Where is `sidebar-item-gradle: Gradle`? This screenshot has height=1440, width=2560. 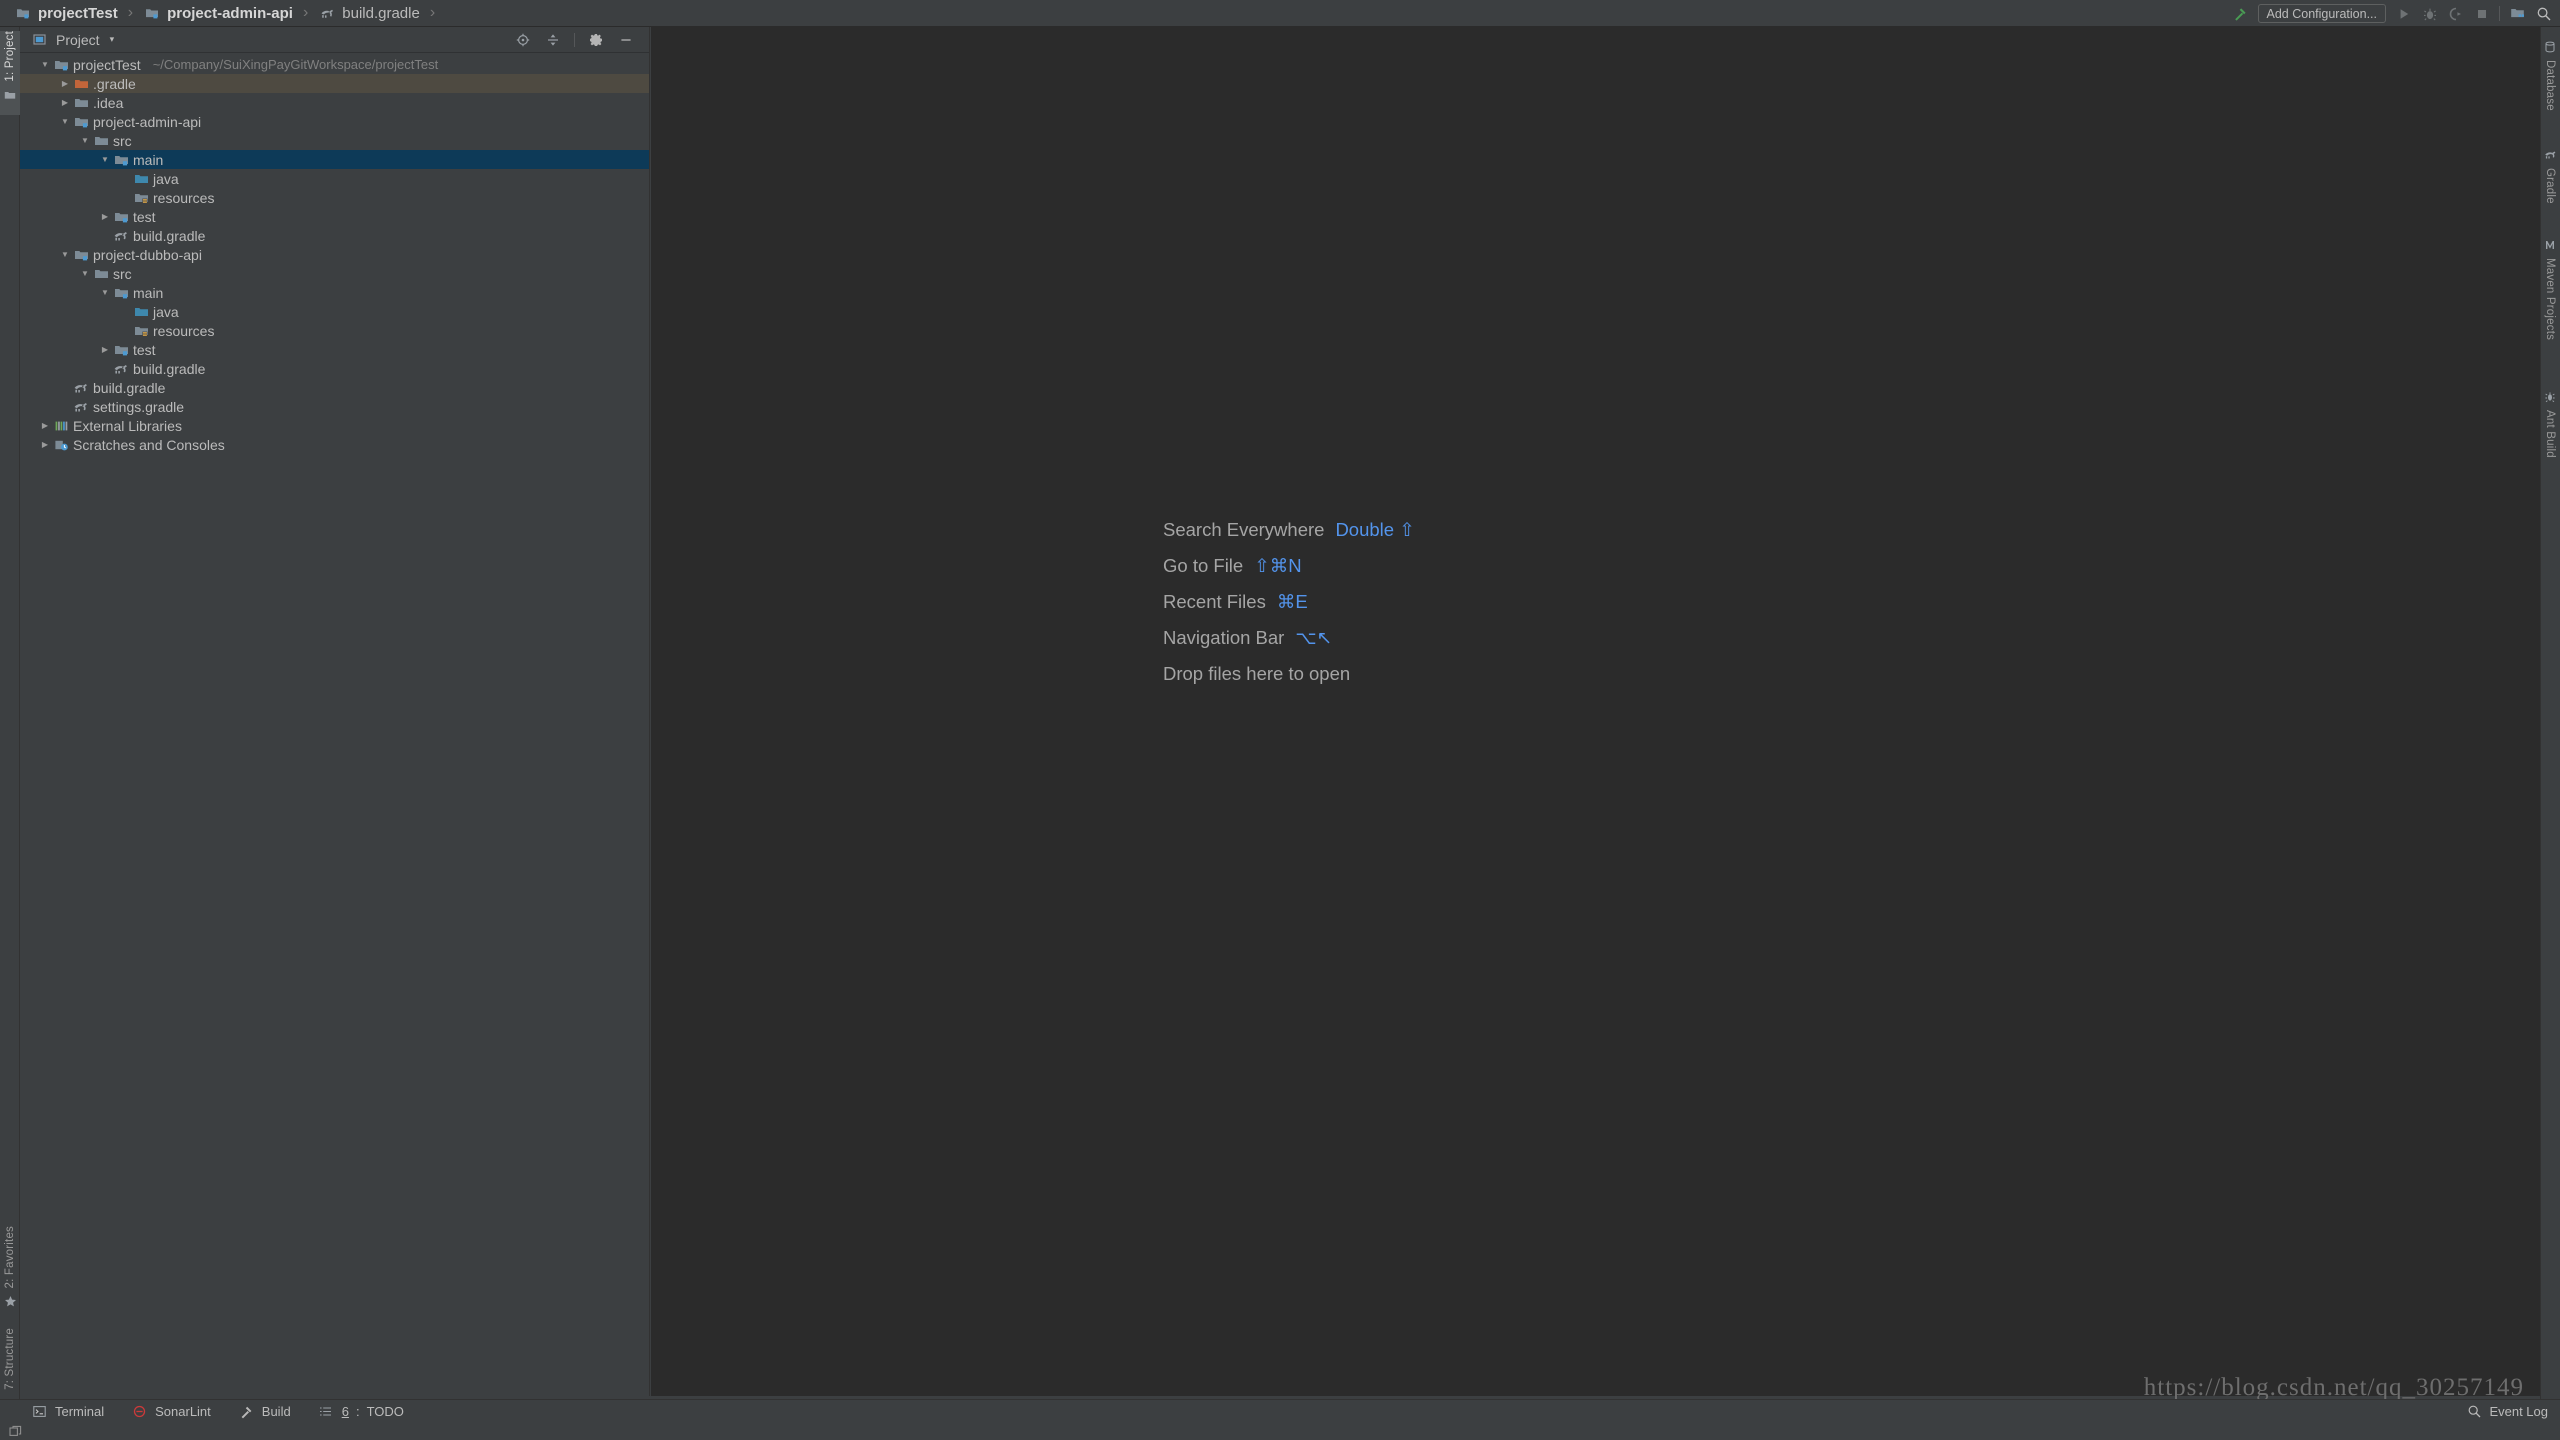
sidebar-item-gradle: Gradle is located at coordinates (2550, 184).